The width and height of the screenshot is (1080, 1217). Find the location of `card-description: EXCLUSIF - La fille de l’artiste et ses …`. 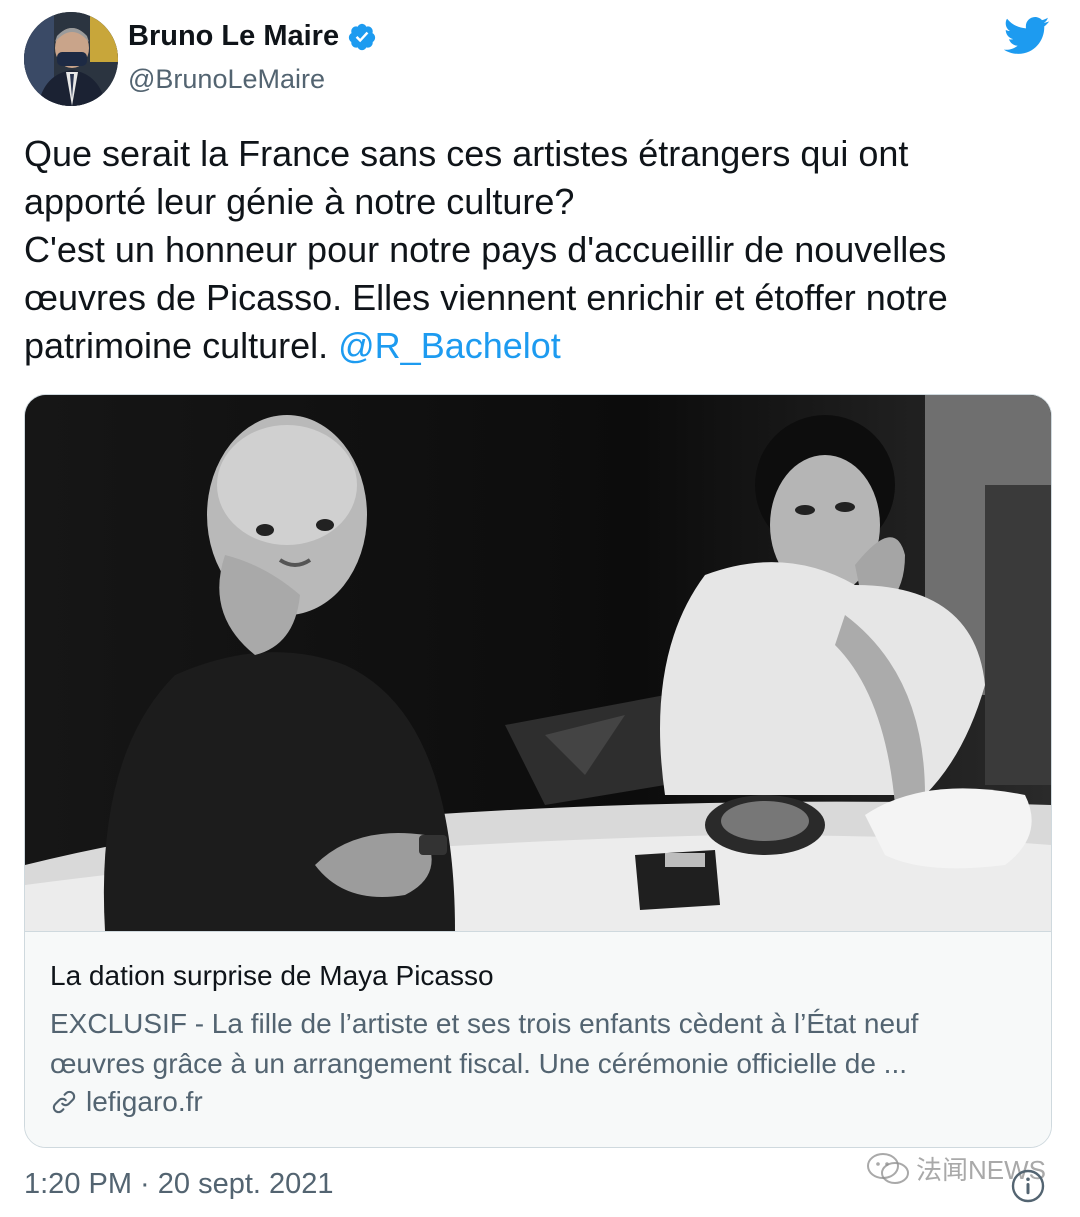

card-description: EXCLUSIF - La fille de l’artiste et ses … is located at coordinates (530, 1044).